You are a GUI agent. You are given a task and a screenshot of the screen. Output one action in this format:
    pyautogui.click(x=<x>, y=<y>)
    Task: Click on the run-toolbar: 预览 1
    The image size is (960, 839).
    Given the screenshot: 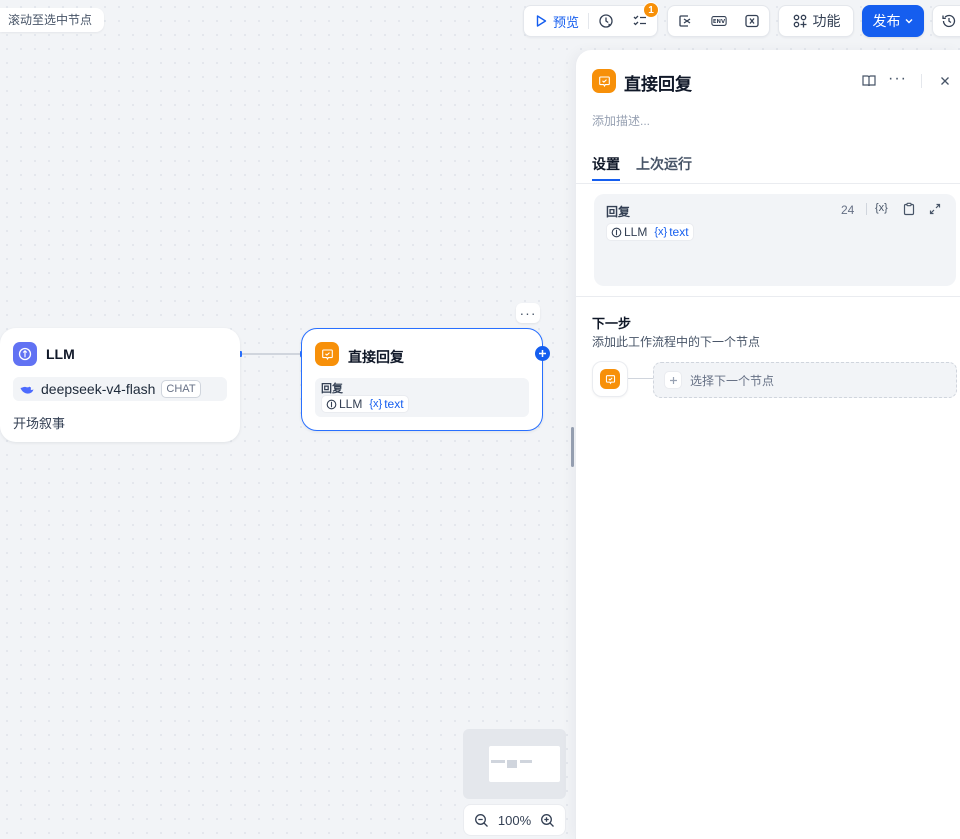 What is the action you would take?
    pyautogui.click(x=591, y=19)
    